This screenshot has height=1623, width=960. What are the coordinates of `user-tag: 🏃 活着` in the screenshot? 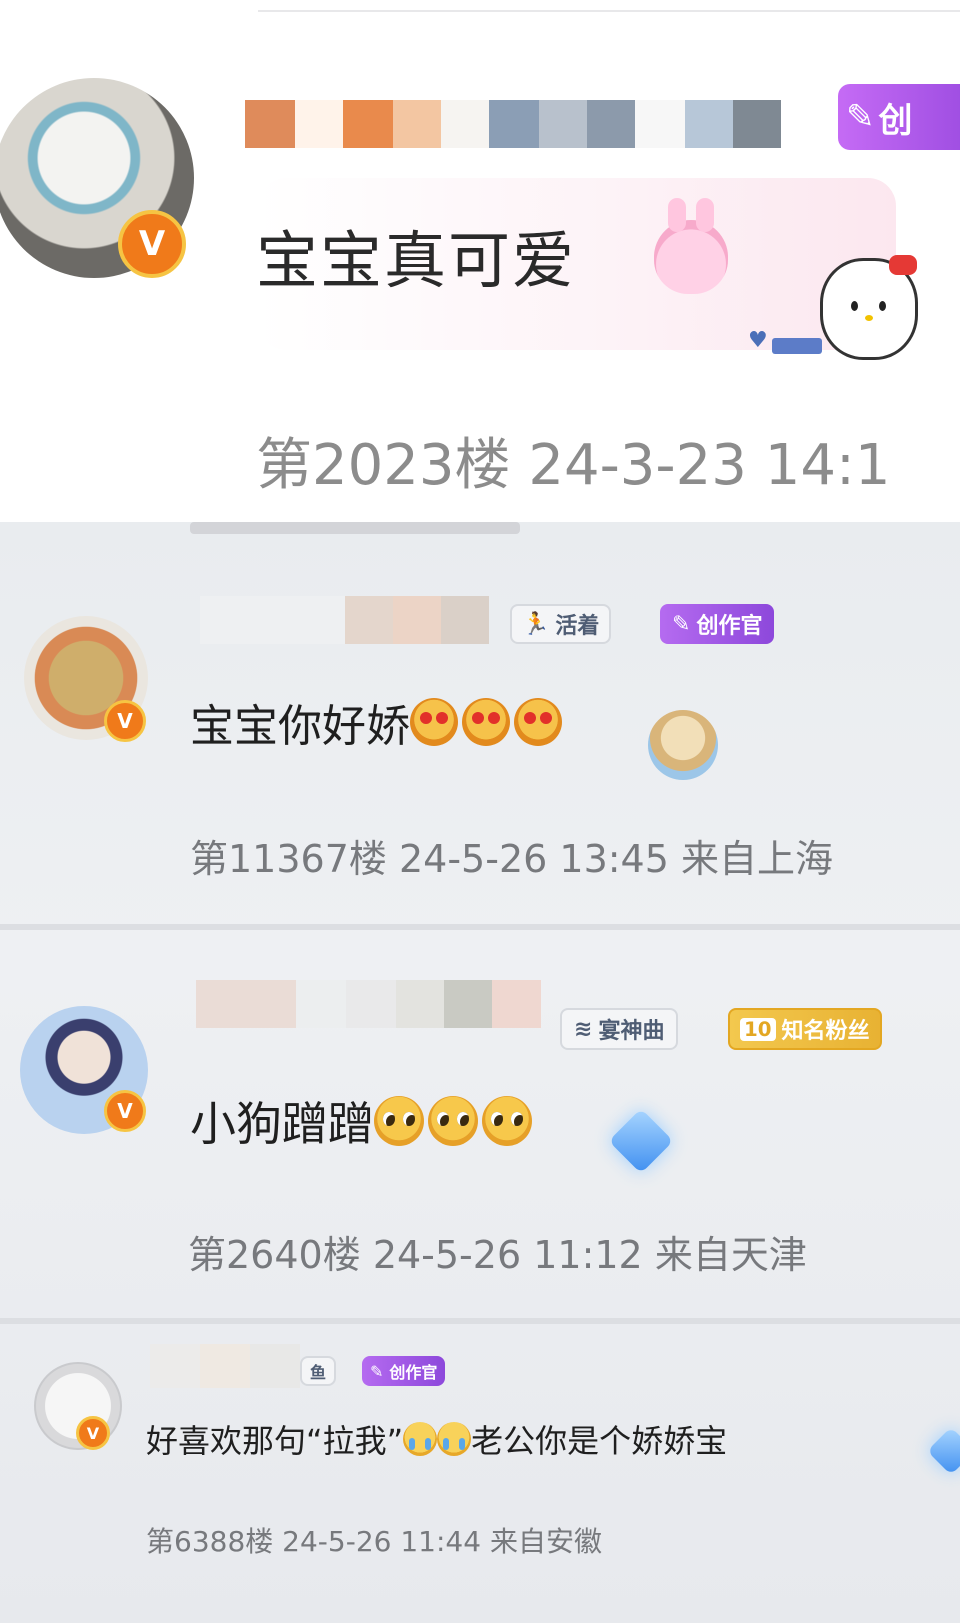 It's located at (561, 624).